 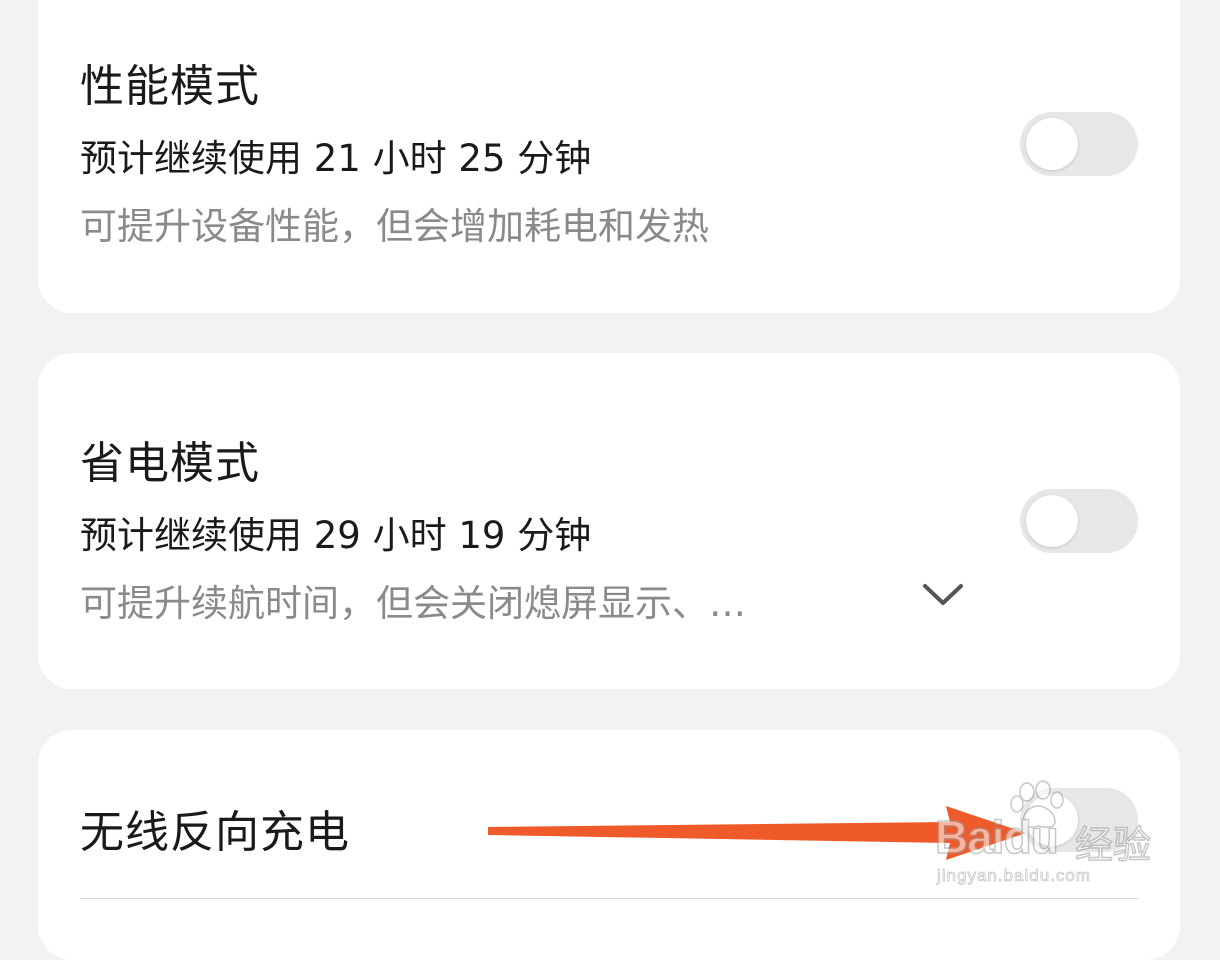 I want to click on performance-mode-toggle, so click(x=1079, y=144).